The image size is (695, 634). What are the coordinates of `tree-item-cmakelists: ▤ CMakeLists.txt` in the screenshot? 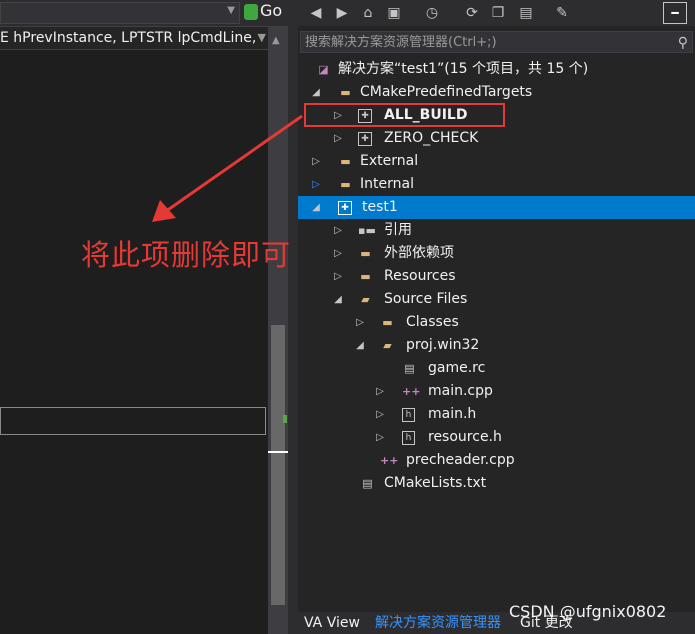 It's located at (496, 483).